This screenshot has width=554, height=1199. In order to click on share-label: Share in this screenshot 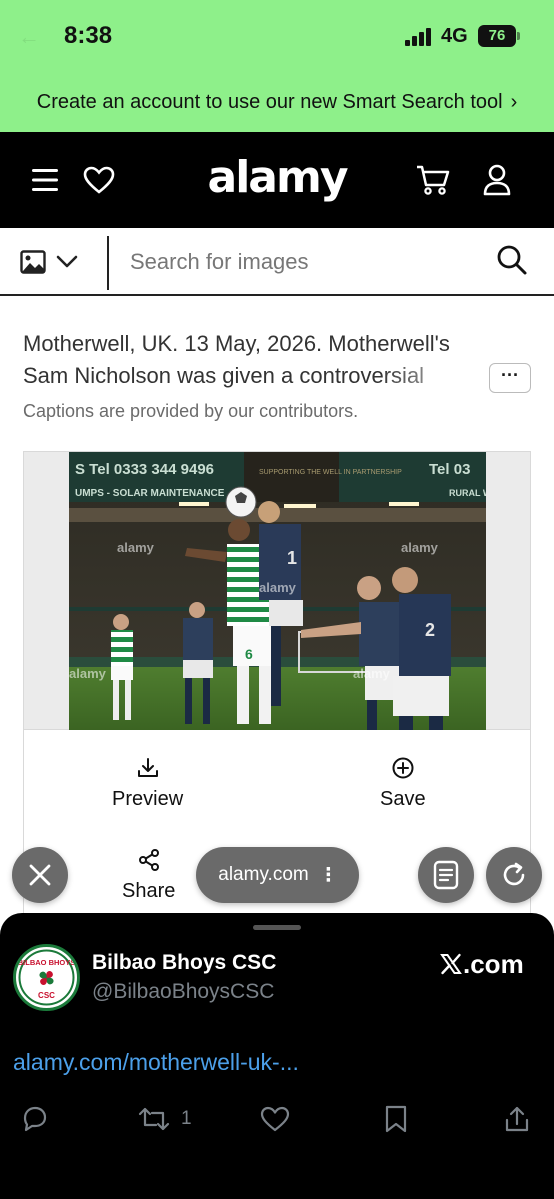, I will do `click(149, 891)`.